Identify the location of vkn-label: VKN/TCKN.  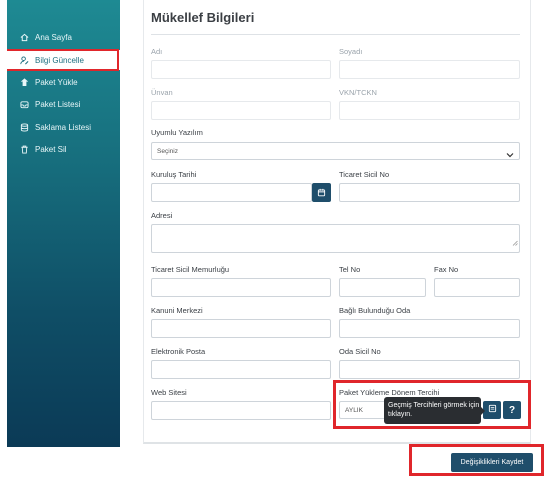
(358, 92).